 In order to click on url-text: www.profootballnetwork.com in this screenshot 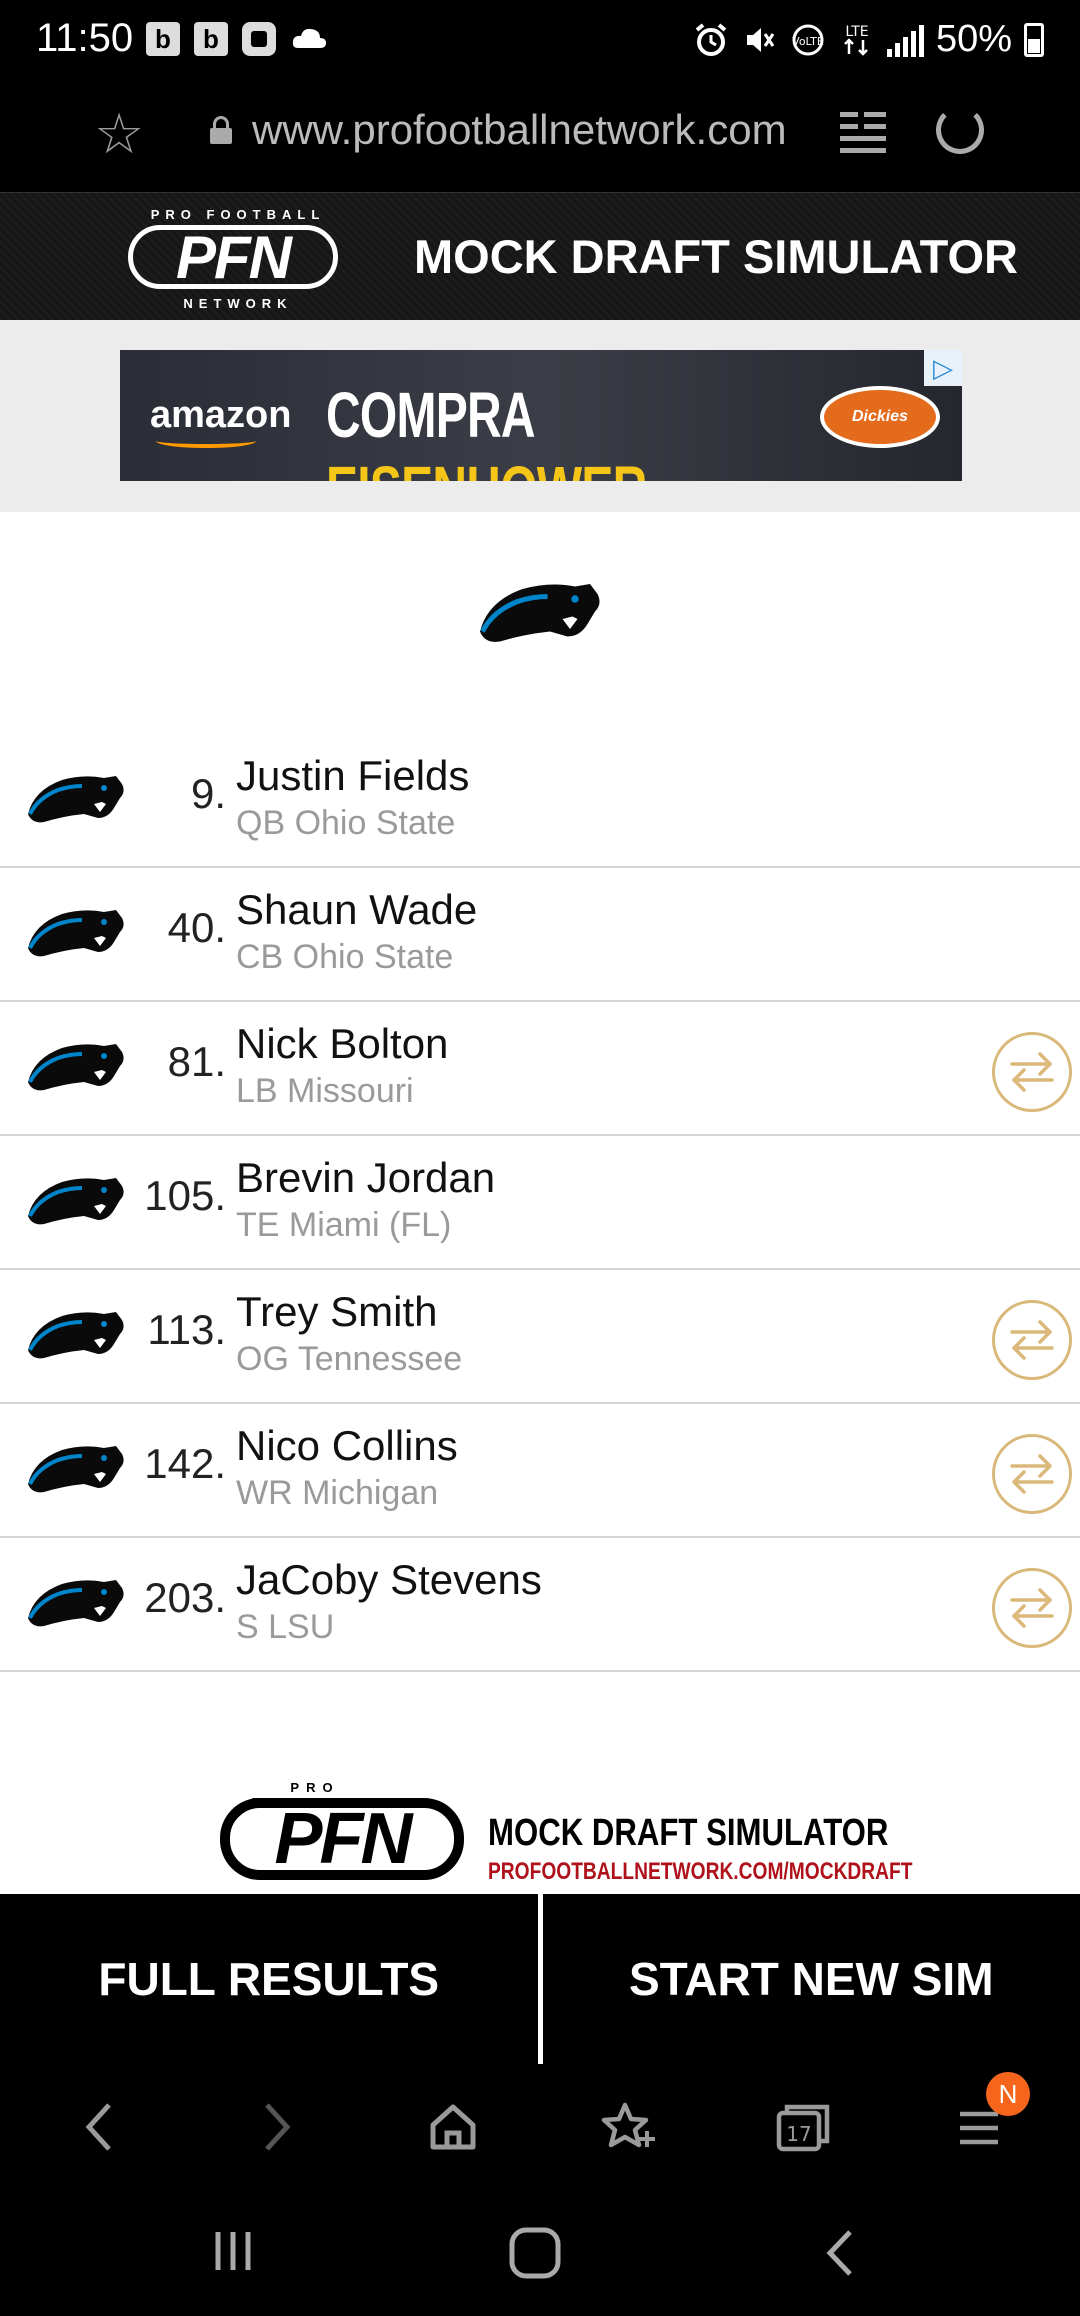, I will do `click(519, 130)`.